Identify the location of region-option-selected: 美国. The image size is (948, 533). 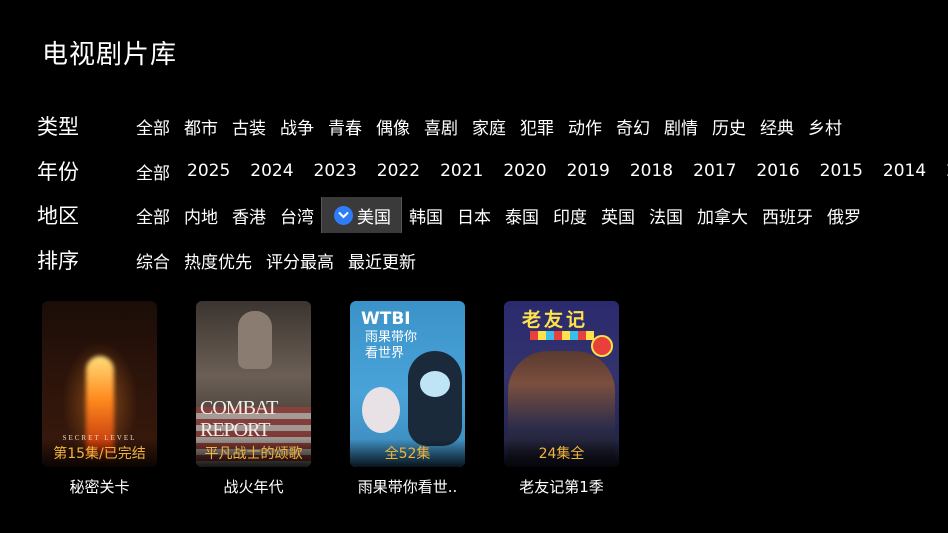
(361, 215).